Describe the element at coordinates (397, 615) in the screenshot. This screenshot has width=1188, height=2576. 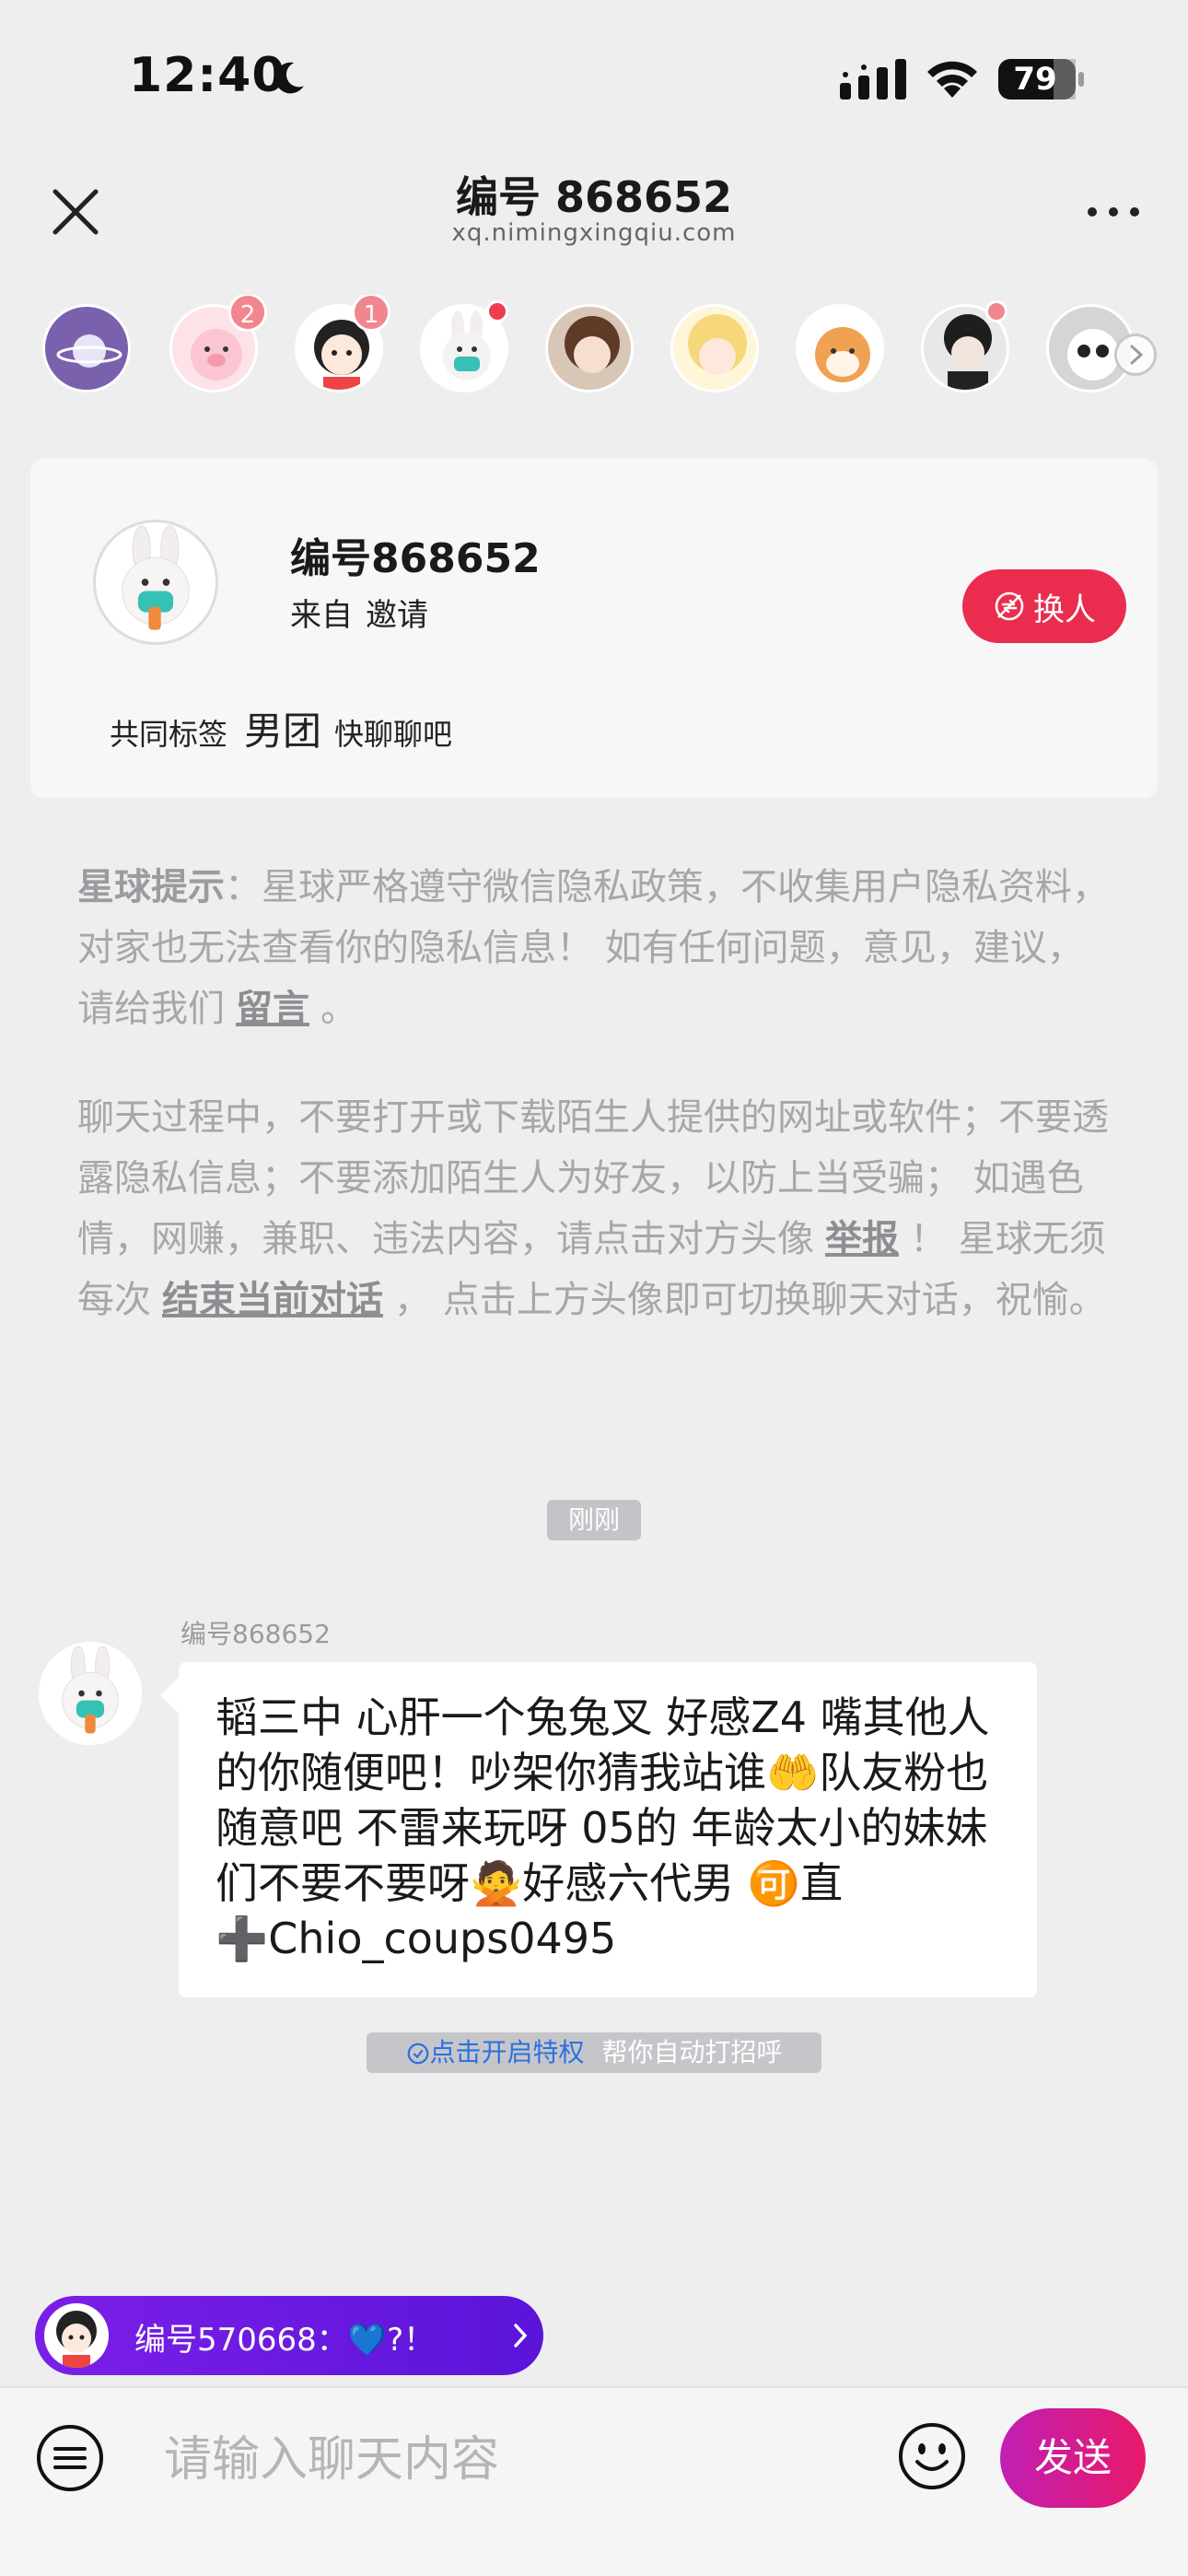
I see `source-value: 邀请` at that location.